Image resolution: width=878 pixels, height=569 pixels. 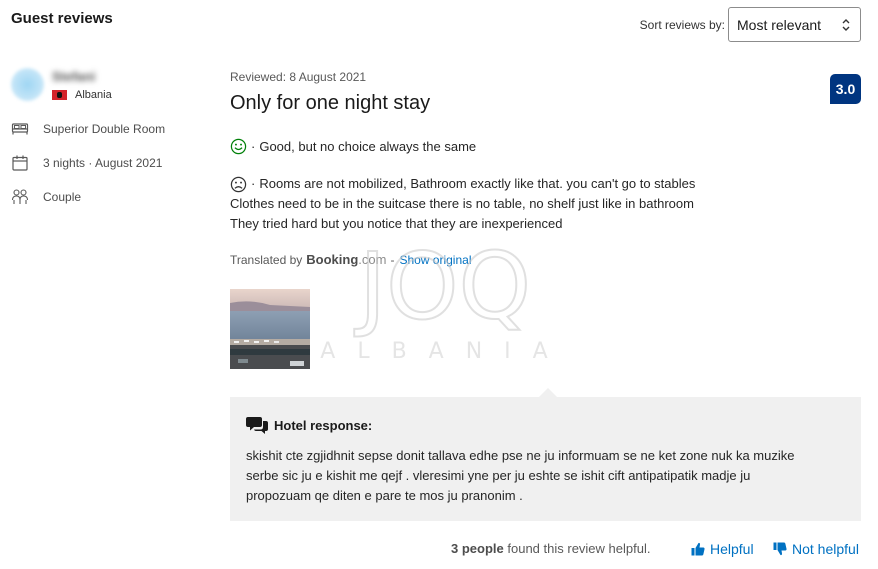 I want to click on helpful-count-text: found this review helpful., so click(x=579, y=548).